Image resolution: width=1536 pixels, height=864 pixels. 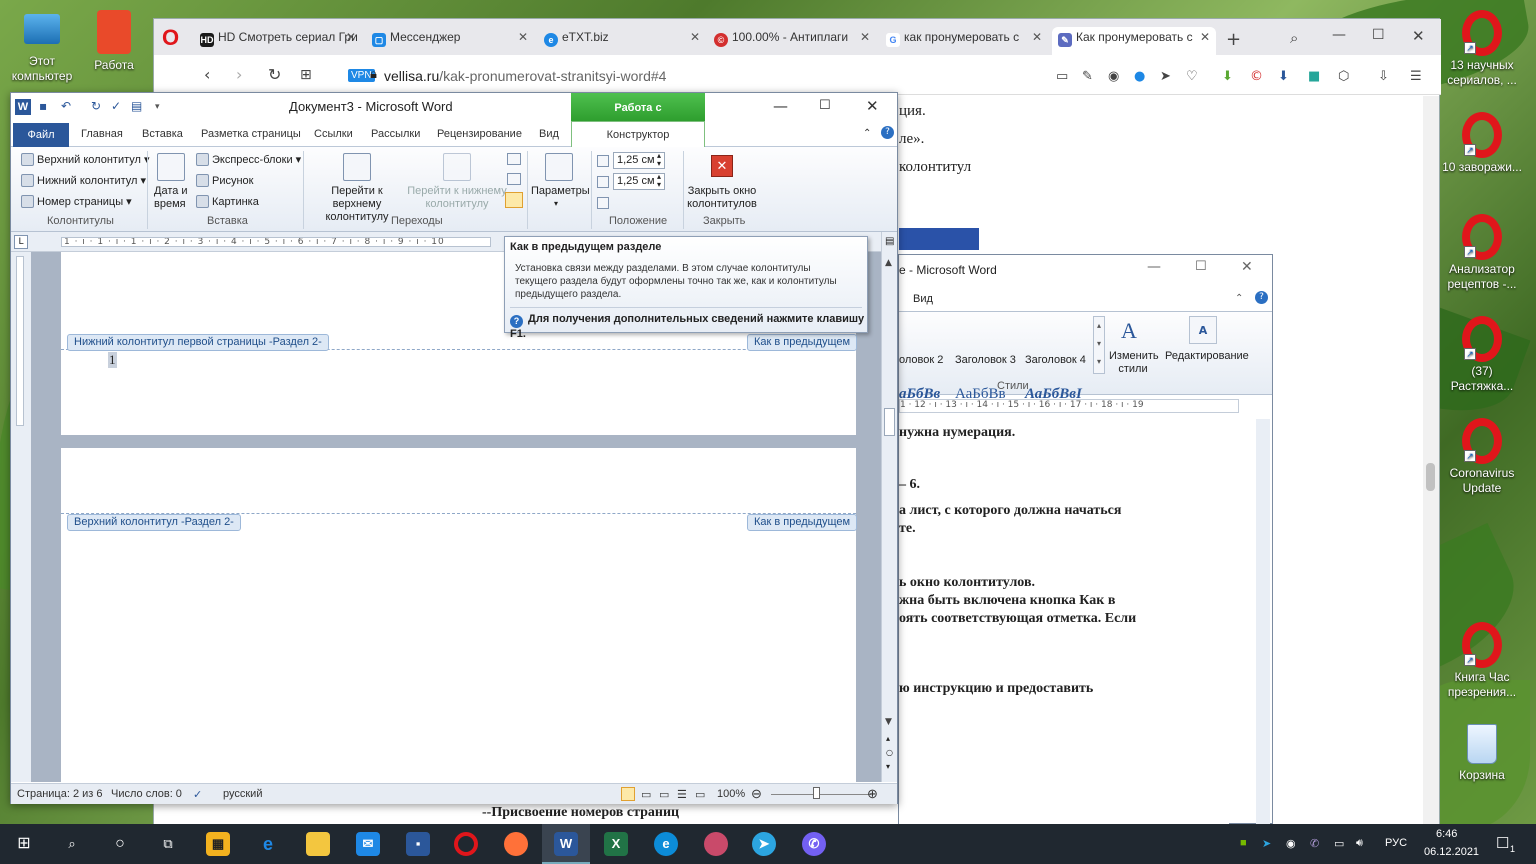 I want to click on close-header-footer-button: Закрыть окно колонтитулов, so click(x=722, y=198).